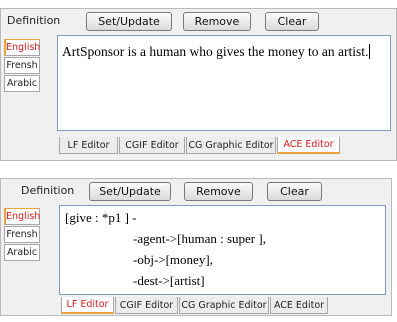 The image size is (397, 322). What do you see at coordinates (370, 51) in the screenshot?
I see `text-caret` at bounding box center [370, 51].